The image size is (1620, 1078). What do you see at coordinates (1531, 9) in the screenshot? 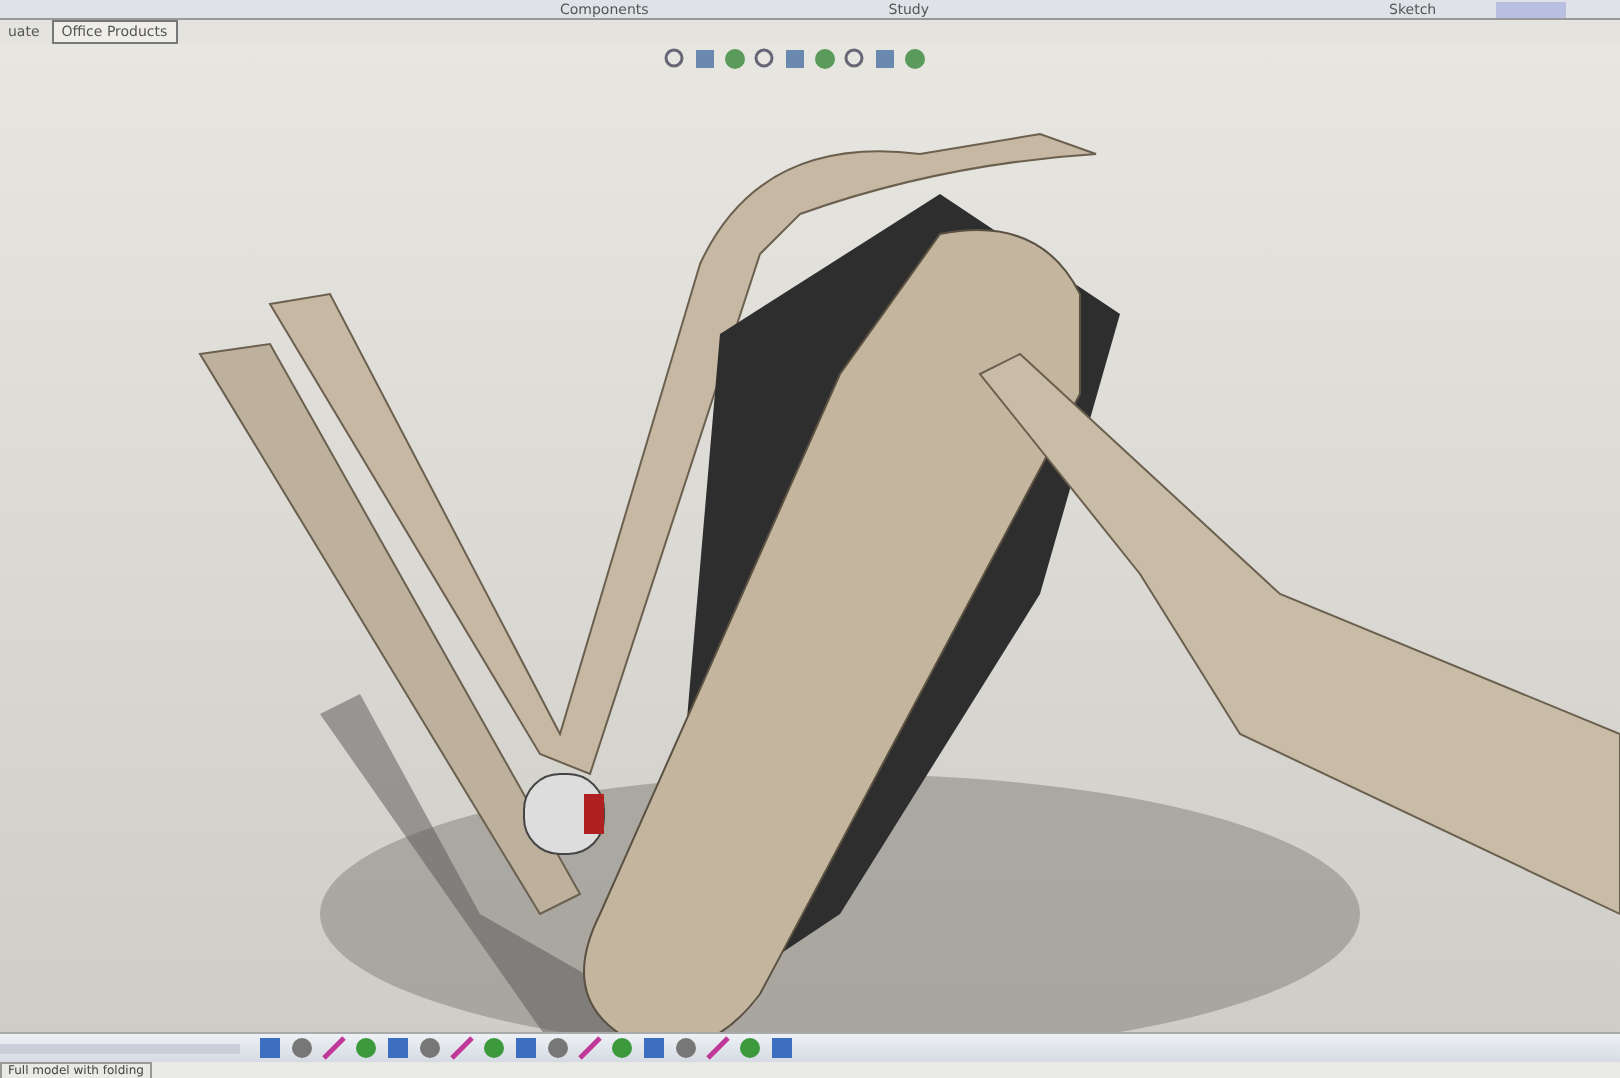
I see `search-field` at bounding box center [1531, 9].